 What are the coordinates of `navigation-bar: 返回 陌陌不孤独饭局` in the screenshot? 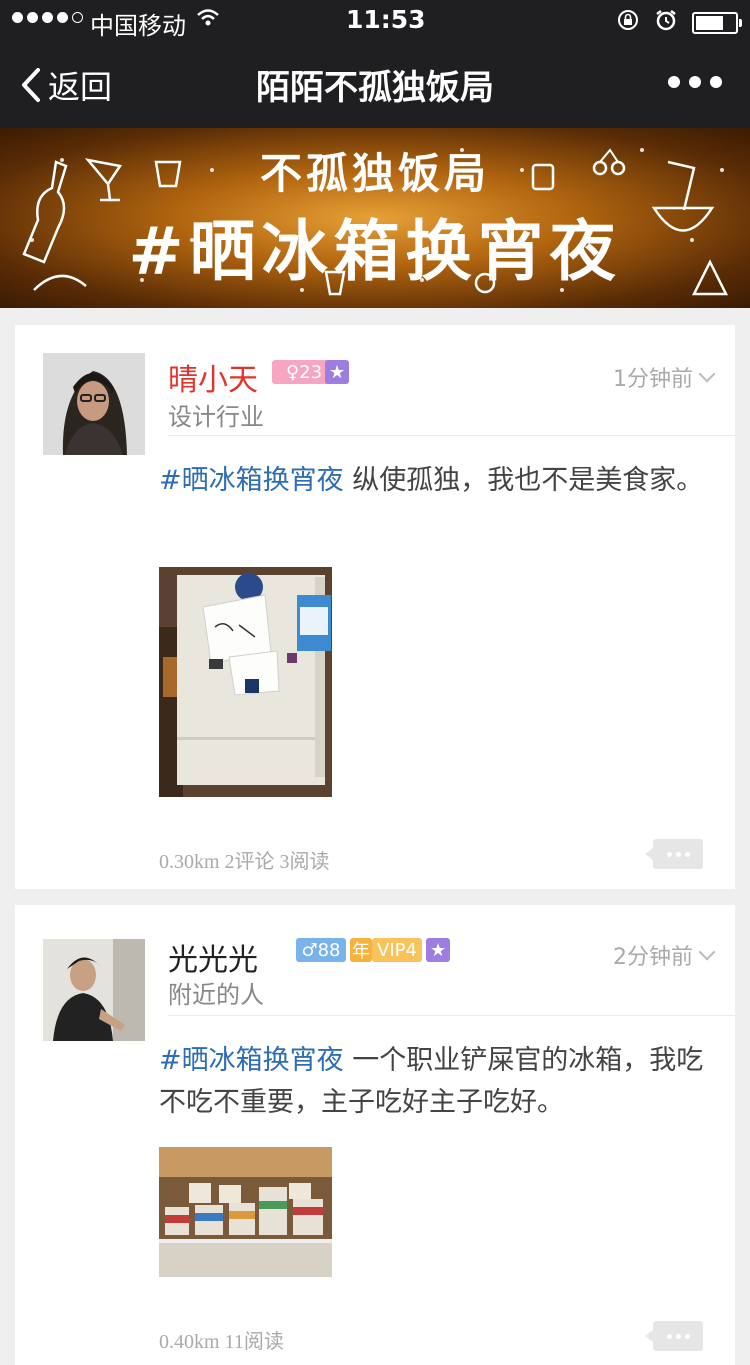 It's located at (375, 84).